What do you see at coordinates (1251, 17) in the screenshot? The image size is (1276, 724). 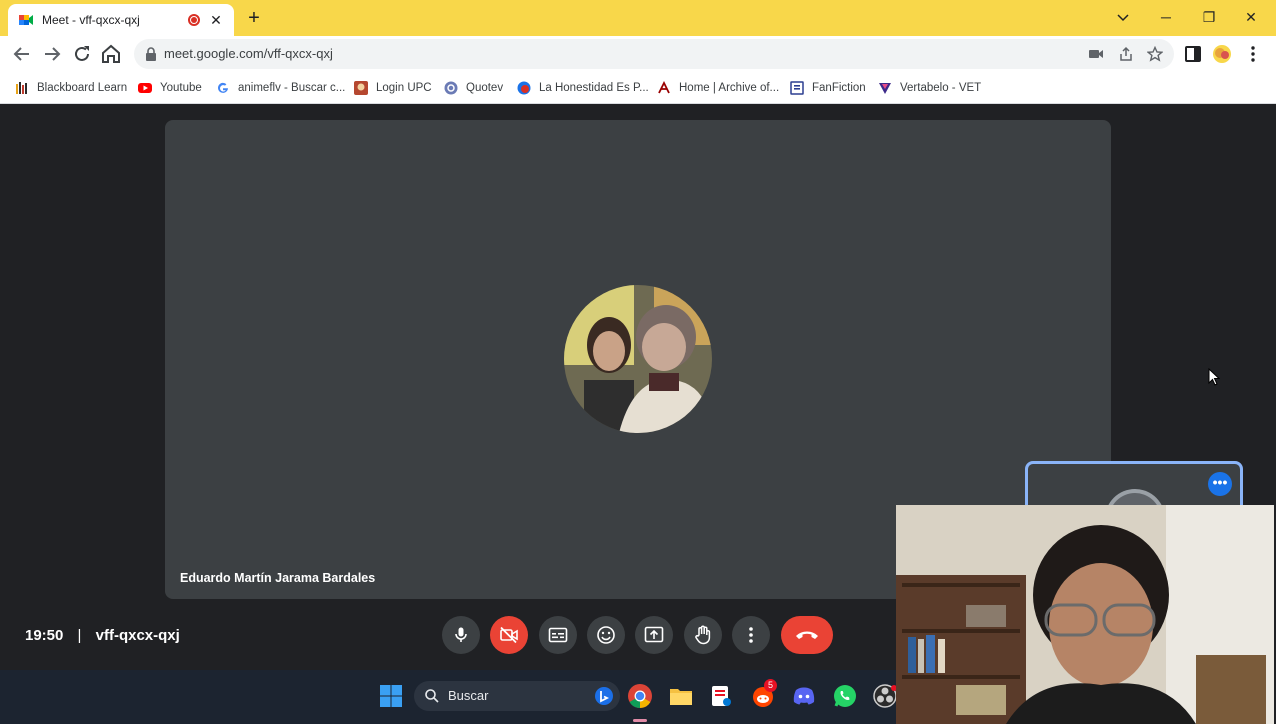 I see `window-close-button: ✕` at bounding box center [1251, 17].